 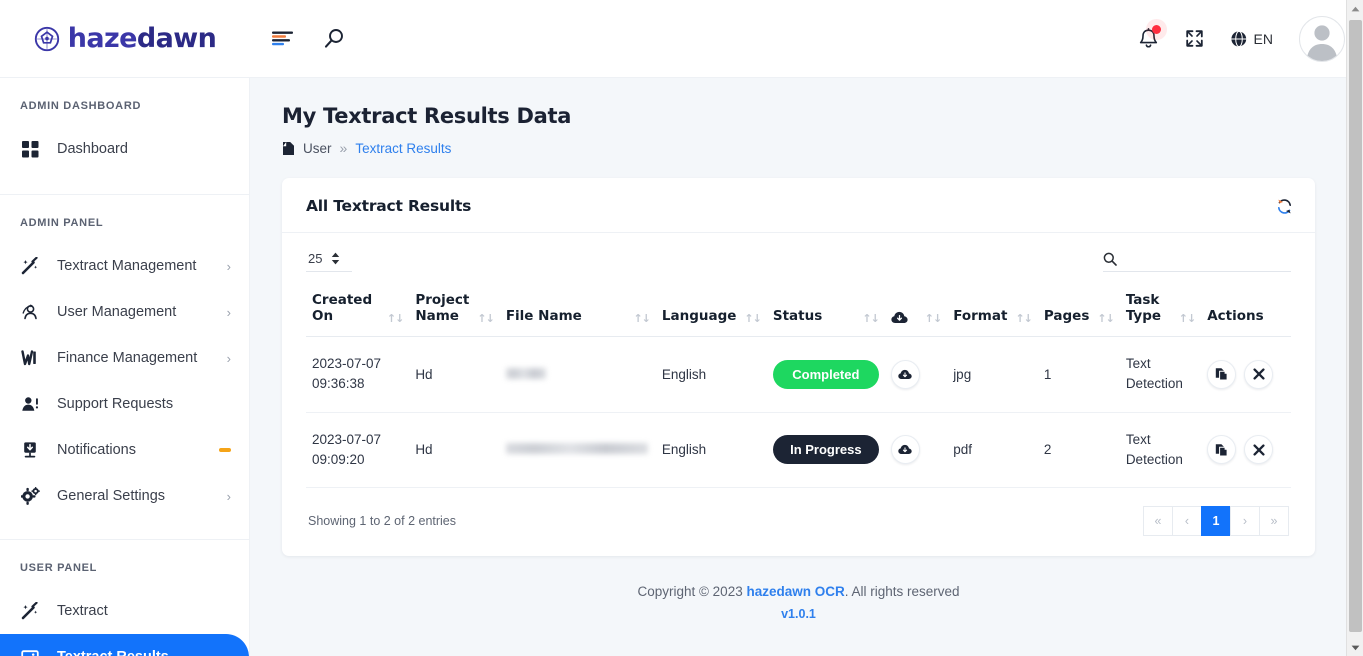 I want to click on language-label: EN, so click(x=1263, y=38).